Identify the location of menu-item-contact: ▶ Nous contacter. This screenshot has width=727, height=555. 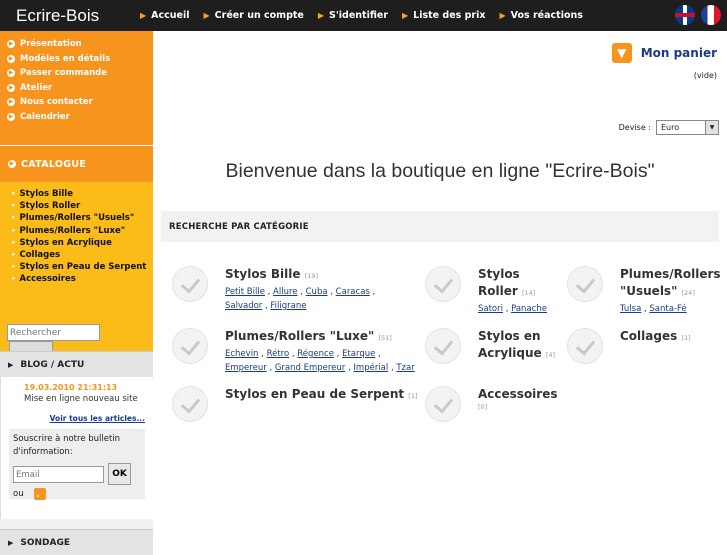
(80, 102).